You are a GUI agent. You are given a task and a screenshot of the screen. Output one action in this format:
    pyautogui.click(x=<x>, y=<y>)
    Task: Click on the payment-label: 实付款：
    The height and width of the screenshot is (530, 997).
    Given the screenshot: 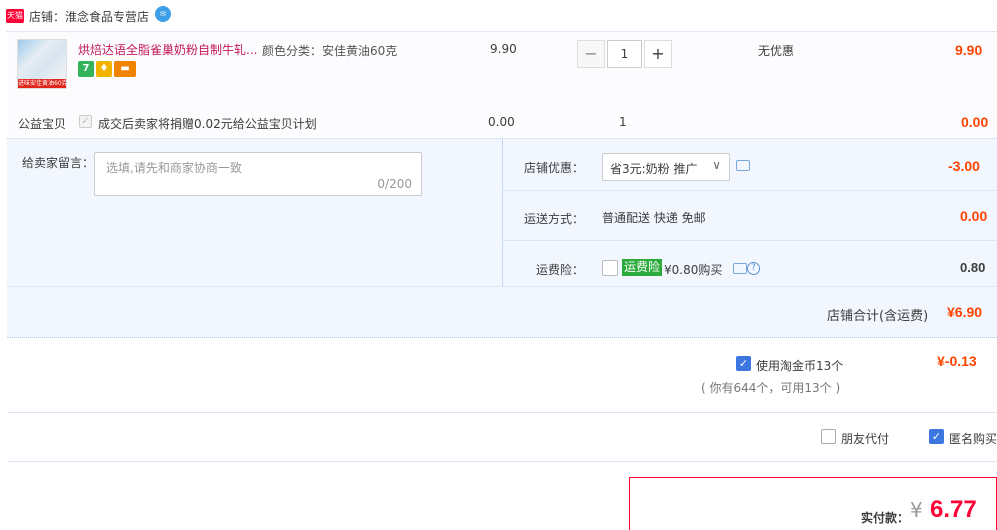 What is the action you would take?
    pyautogui.click(x=885, y=518)
    